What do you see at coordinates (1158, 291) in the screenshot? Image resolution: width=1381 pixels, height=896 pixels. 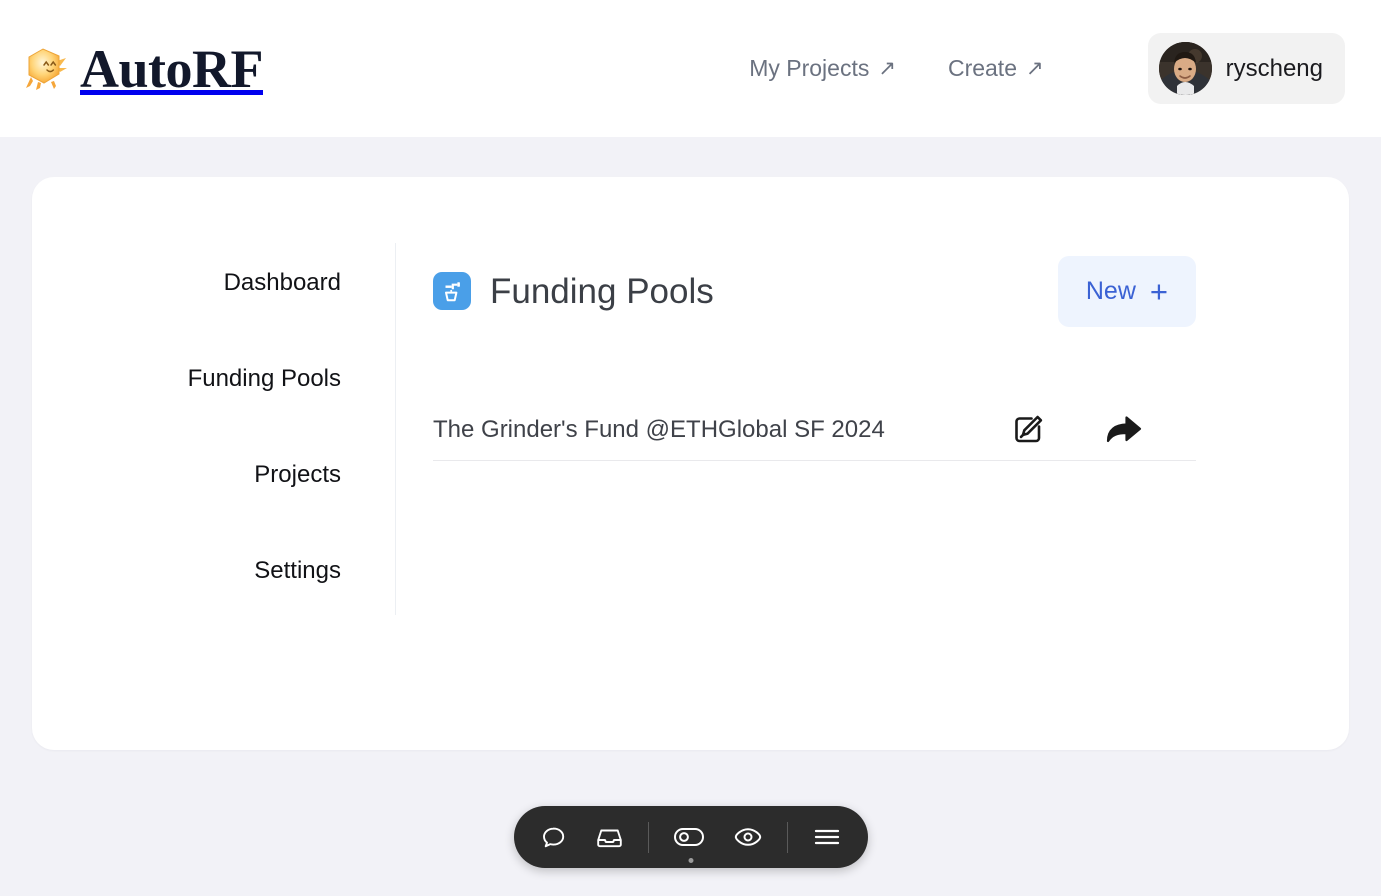 I see `plus-icon: +` at bounding box center [1158, 291].